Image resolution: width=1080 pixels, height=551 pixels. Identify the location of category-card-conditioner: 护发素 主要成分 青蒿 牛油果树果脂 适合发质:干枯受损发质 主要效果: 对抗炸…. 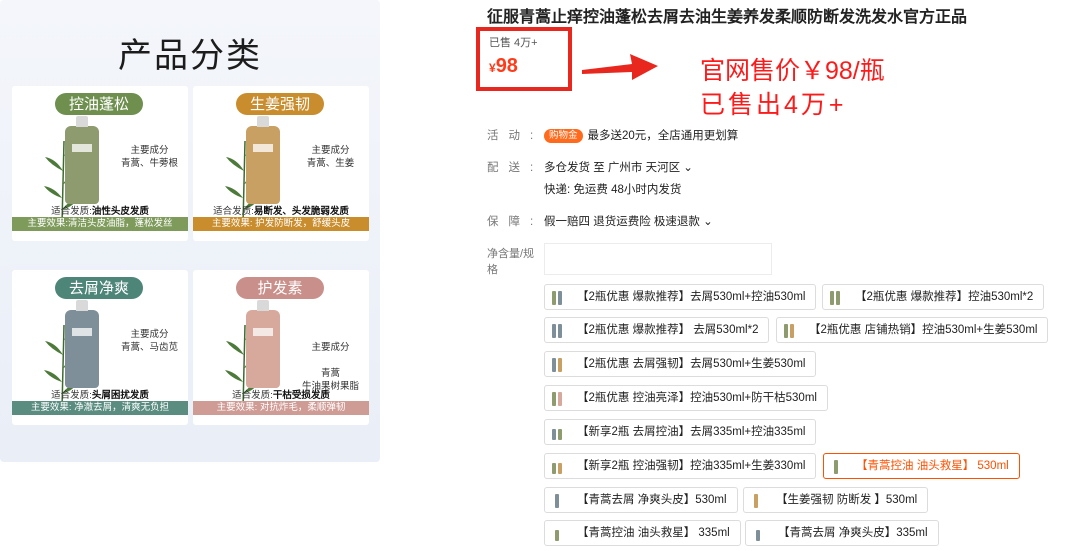
(281, 347).